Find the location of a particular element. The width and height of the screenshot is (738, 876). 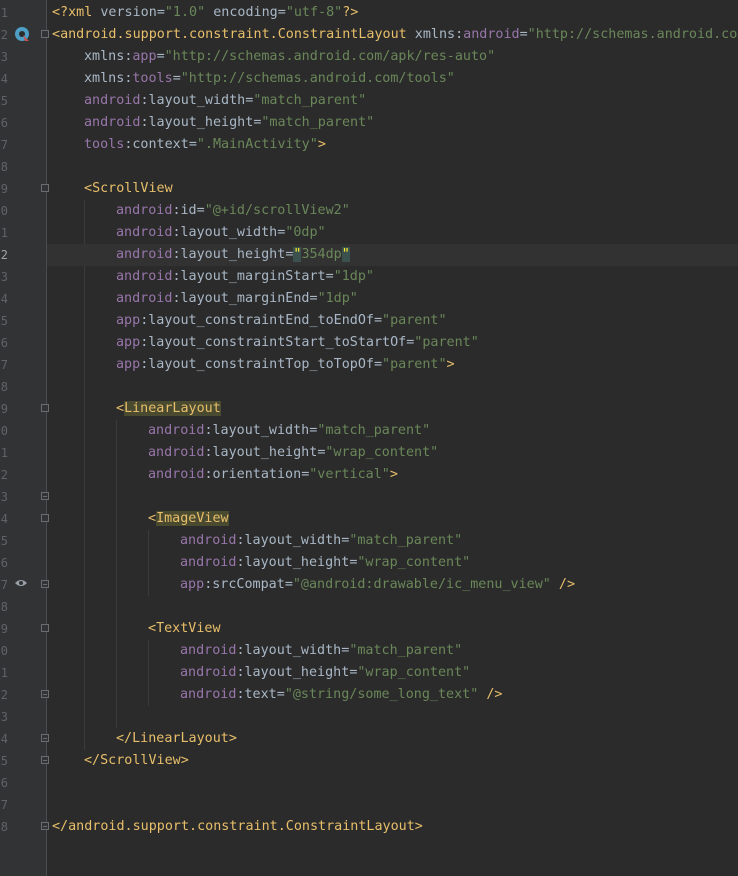

tag-close: > is located at coordinates (232, 738).